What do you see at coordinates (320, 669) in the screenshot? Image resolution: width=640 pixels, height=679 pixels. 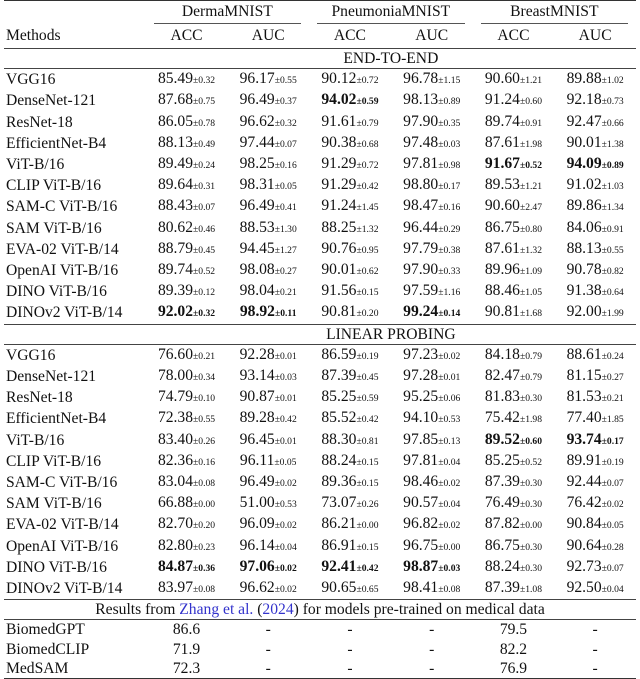 I see `table-row: MedSAM 72.3 - - - 76.9 -` at bounding box center [320, 669].